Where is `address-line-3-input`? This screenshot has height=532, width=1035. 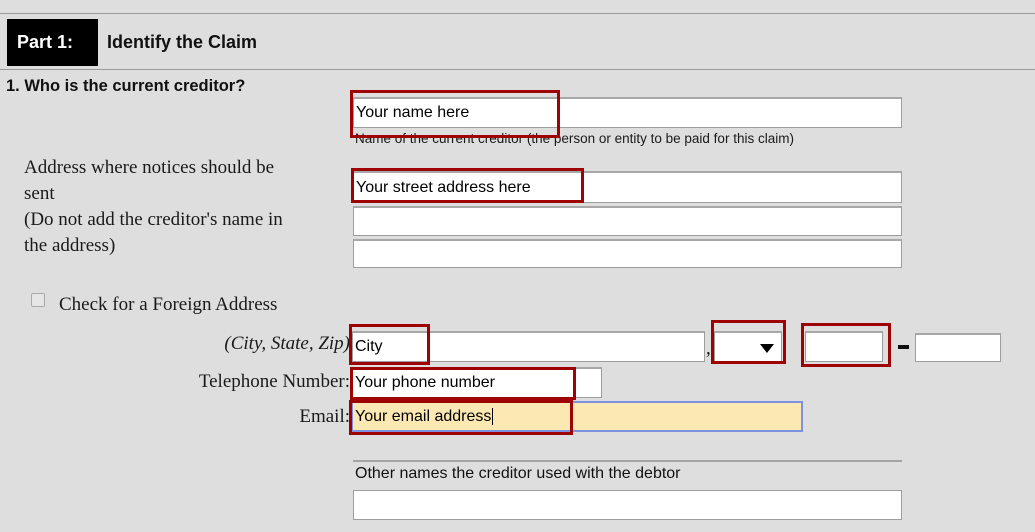 address-line-3-input is located at coordinates (627, 253).